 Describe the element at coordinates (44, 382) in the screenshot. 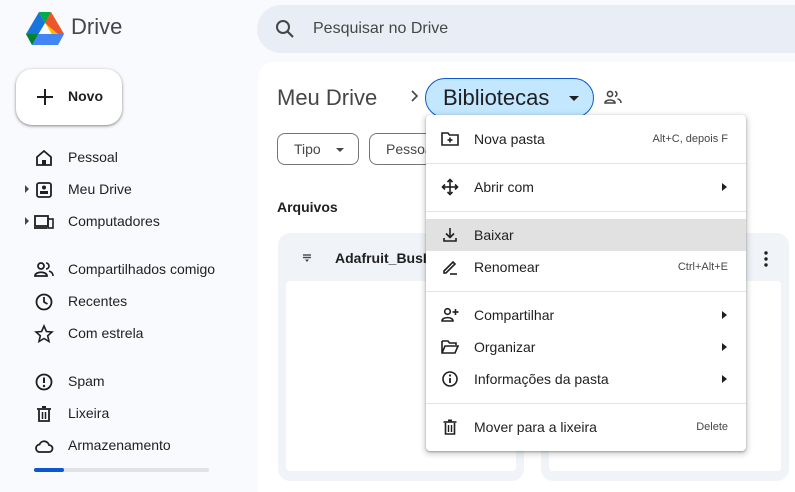

I see `spam-icon` at that location.